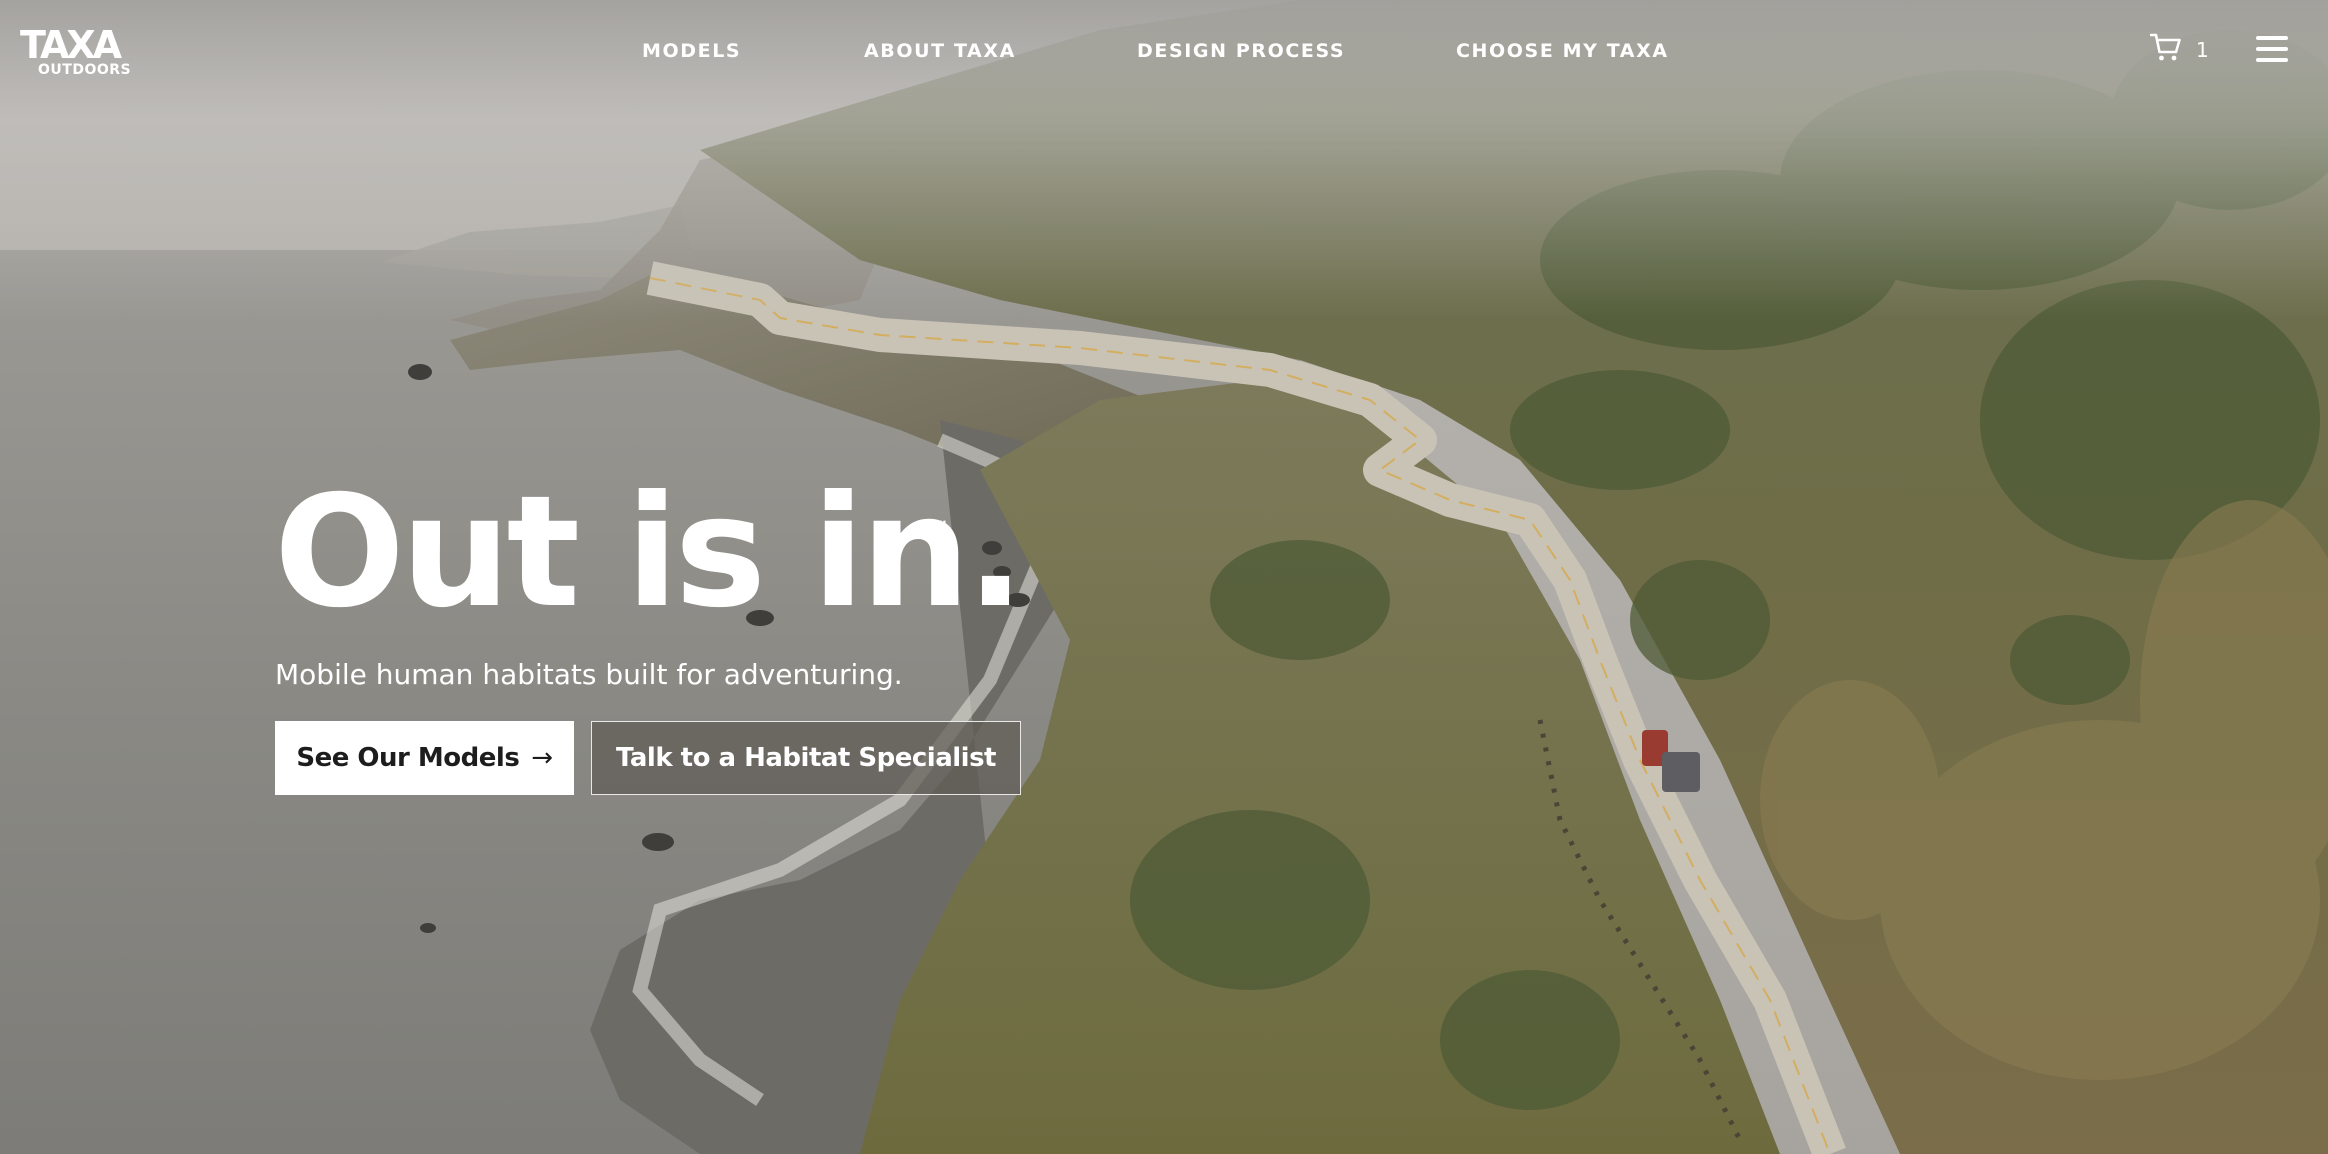 Image resolution: width=2328 pixels, height=1154 pixels. I want to click on hamburger-menu-icon, so click(2272, 51).